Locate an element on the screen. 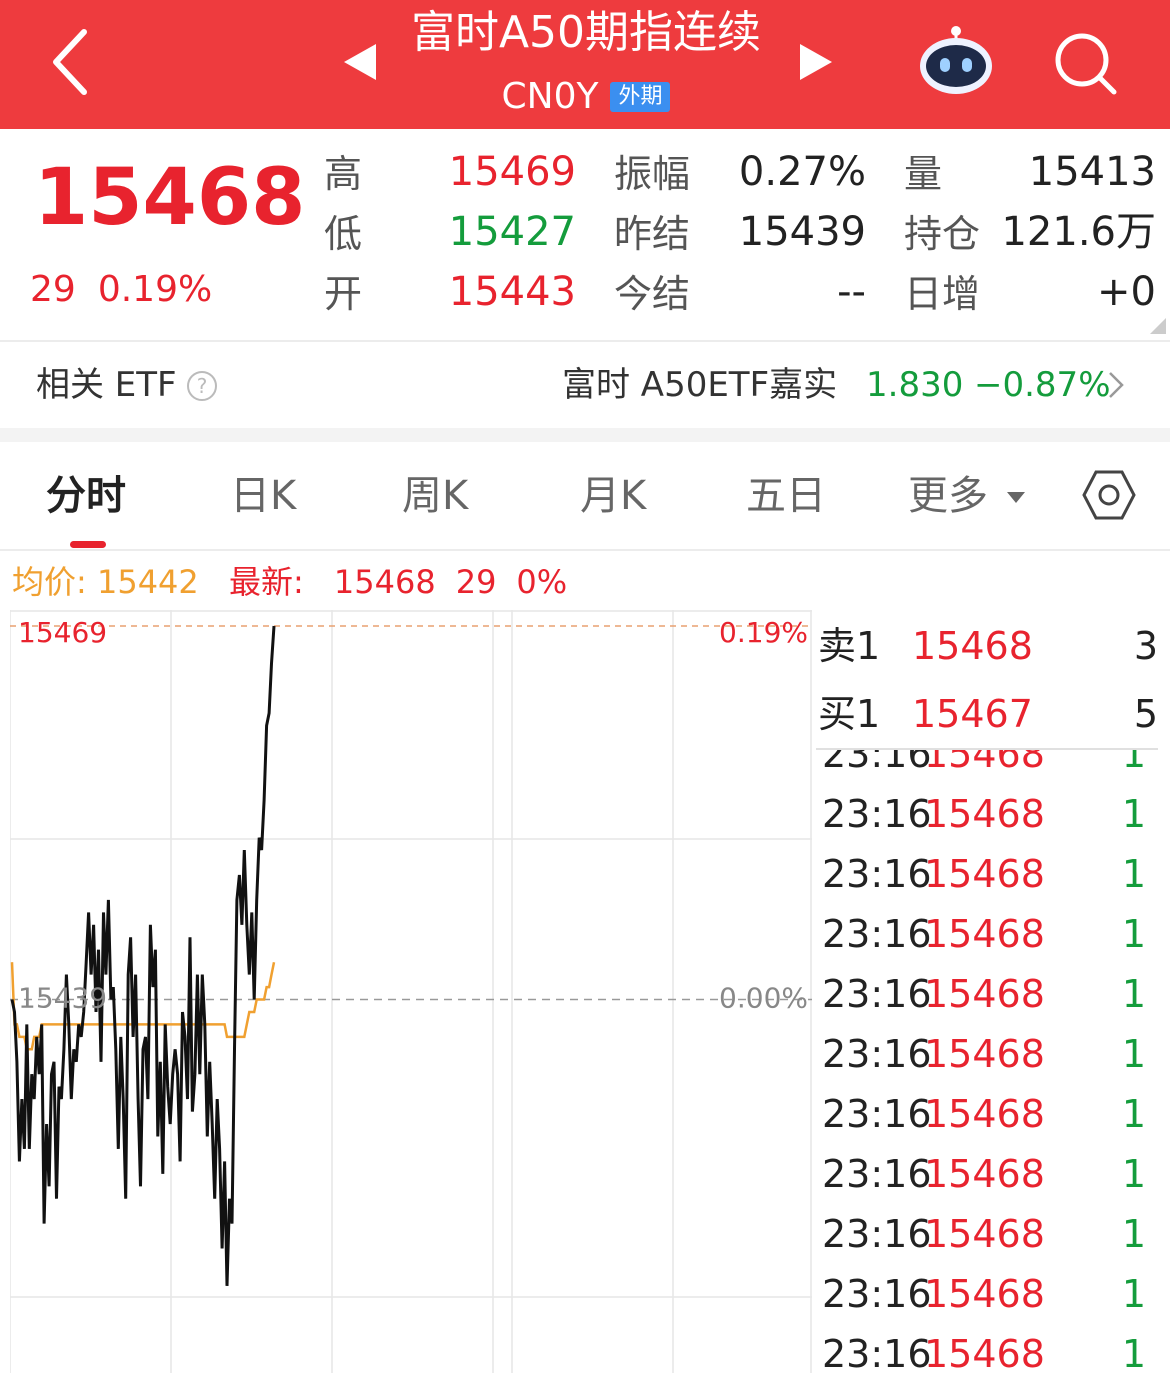 The height and width of the screenshot is (1373, 1170). price-change: 29 0.19% is located at coordinates (121, 290).